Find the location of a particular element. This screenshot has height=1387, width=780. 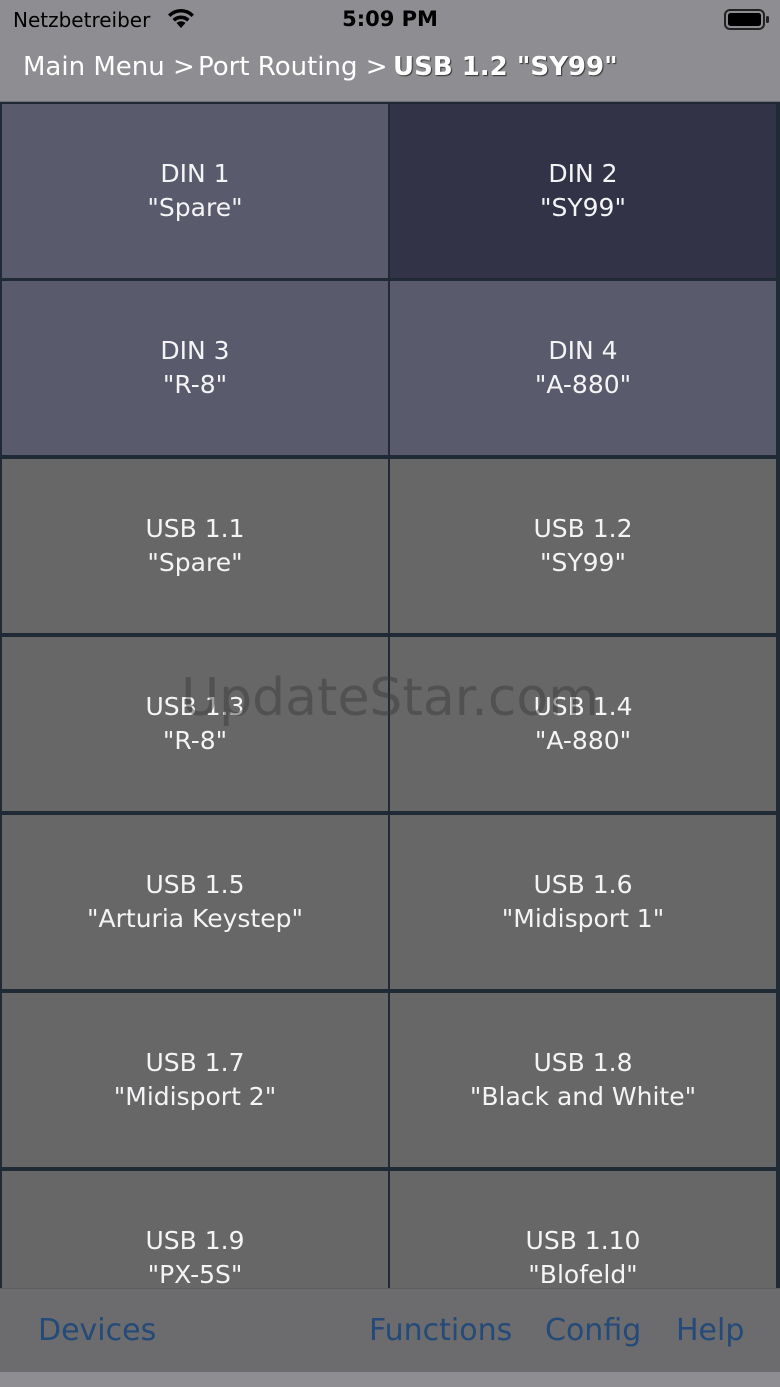

port-button-din-4: DIN 4 "A-880" is located at coordinates (583, 368).